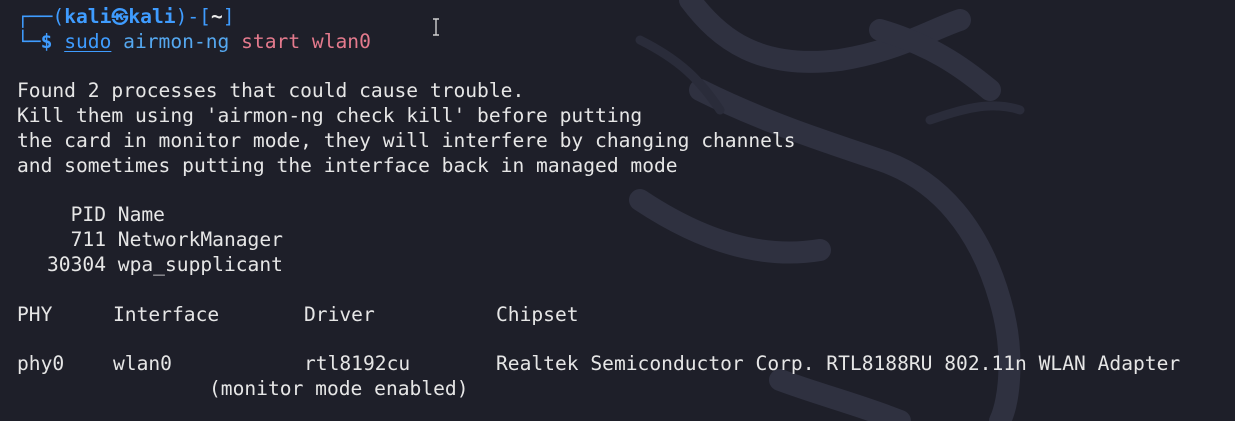 This screenshot has height=421, width=1235. What do you see at coordinates (176, 41) in the screenshot?
I see `command-program: airmon-ng` at bounding box center [176, 41].